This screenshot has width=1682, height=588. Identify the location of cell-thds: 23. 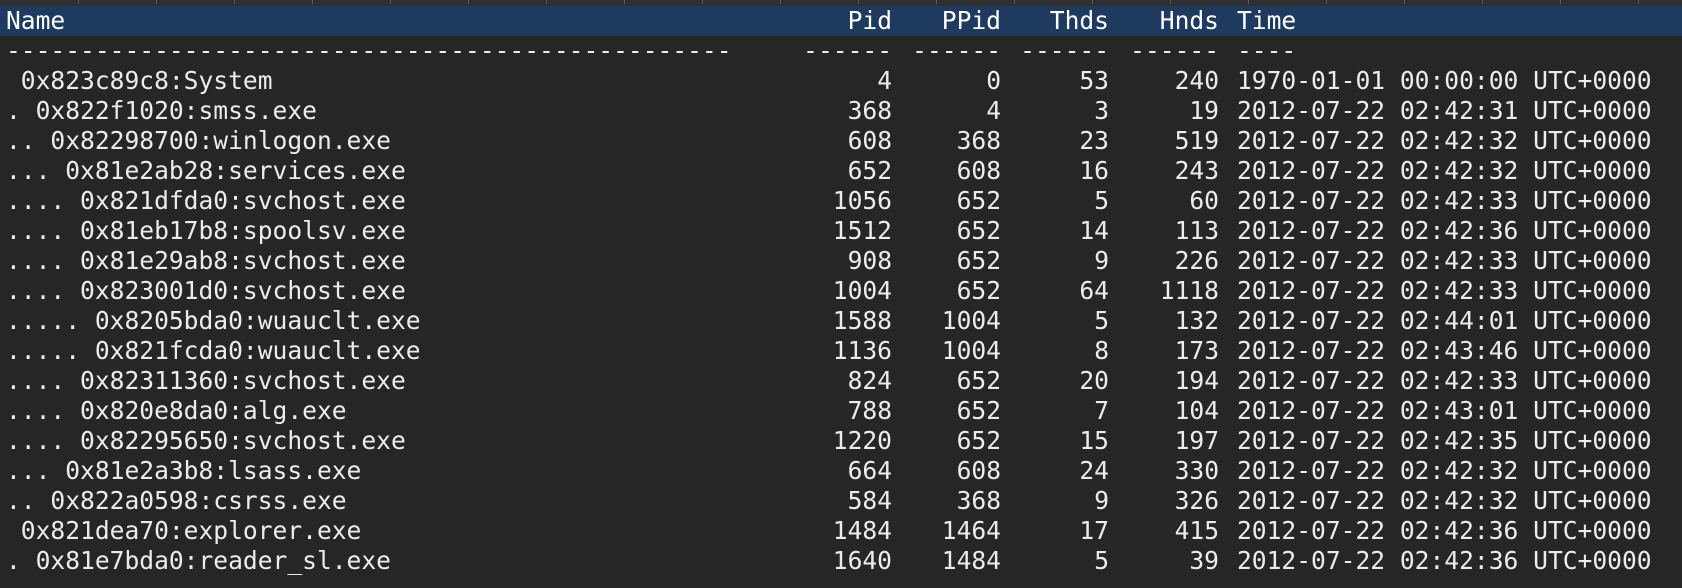
(1094, 140).